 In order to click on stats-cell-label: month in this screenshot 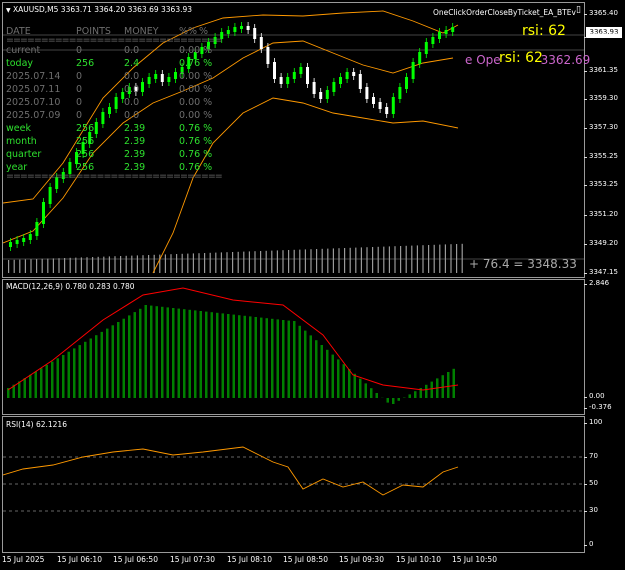, I will do `click(21, 141)`.